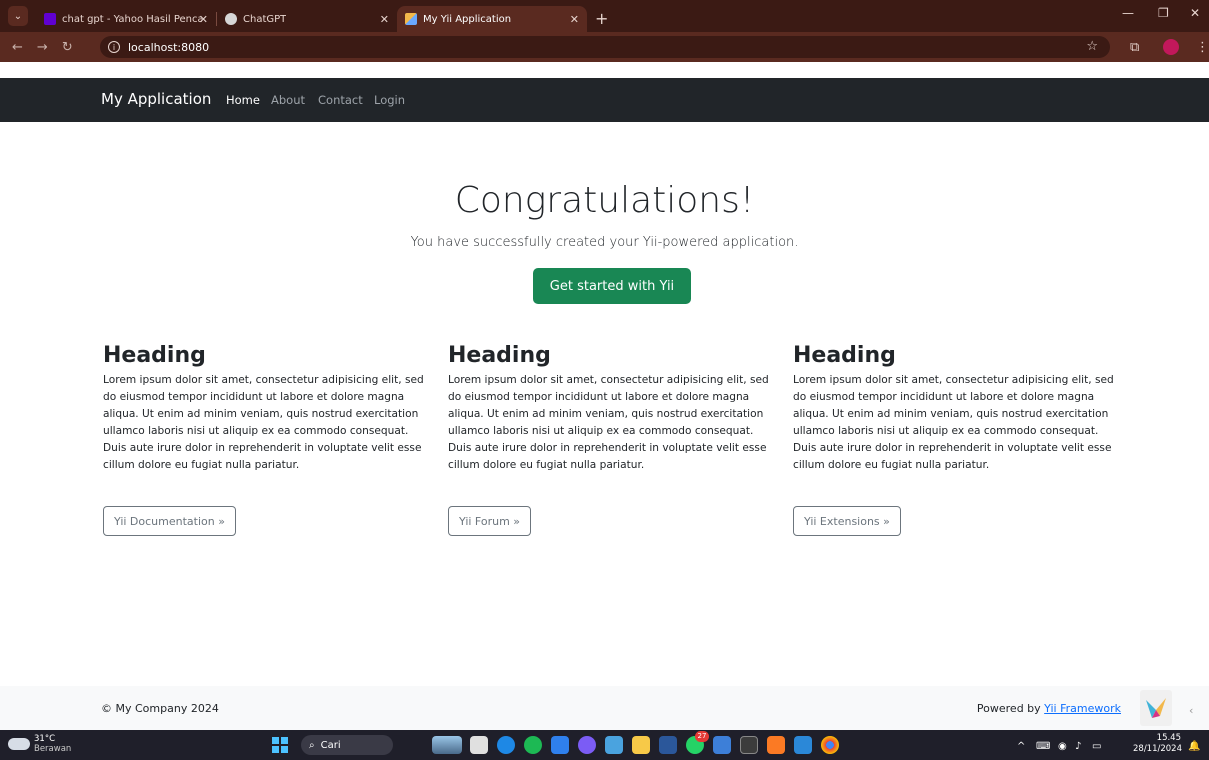 Image resolution: width=1209 pixels, height=760 pixels. What do you see at coordinates (160, 708) in the screenshot?
I see `footer-copyright: © My Company 2024` at bounding box center [160, 708].